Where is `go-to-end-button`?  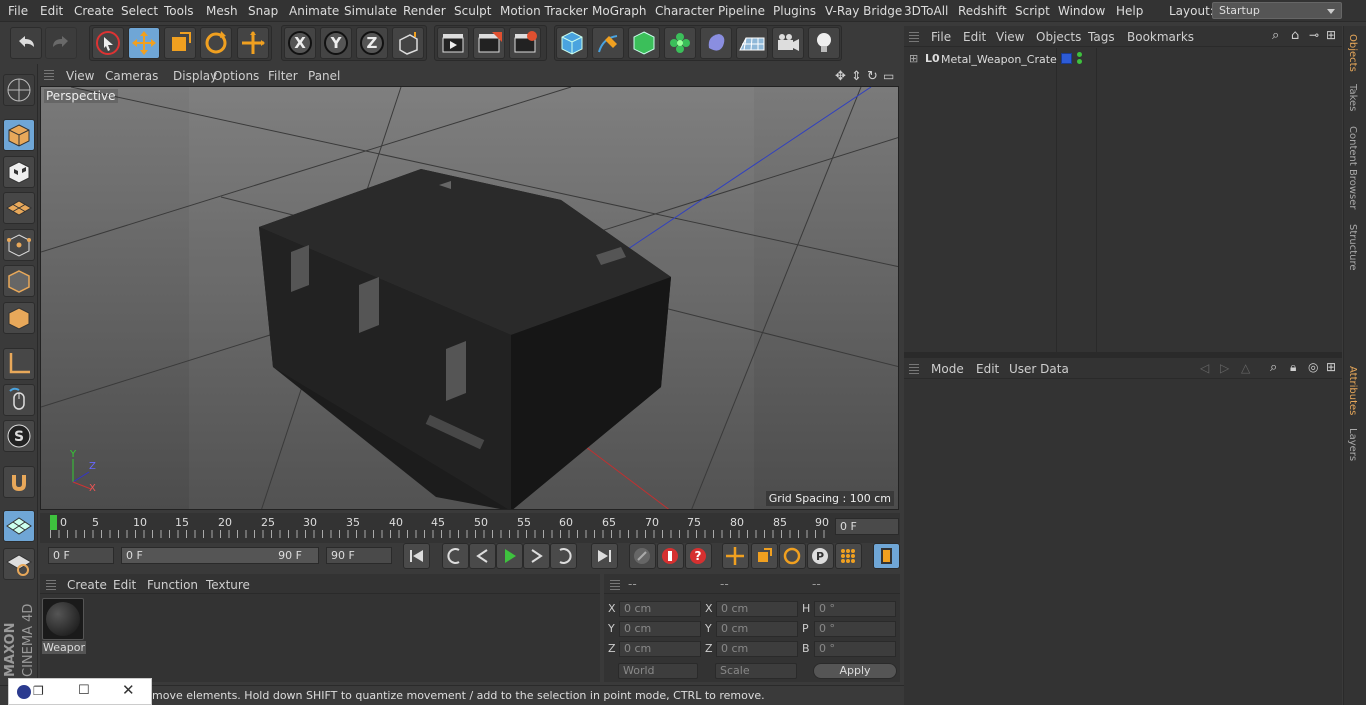 go-to-end-button is located at coordinates (604, 556).